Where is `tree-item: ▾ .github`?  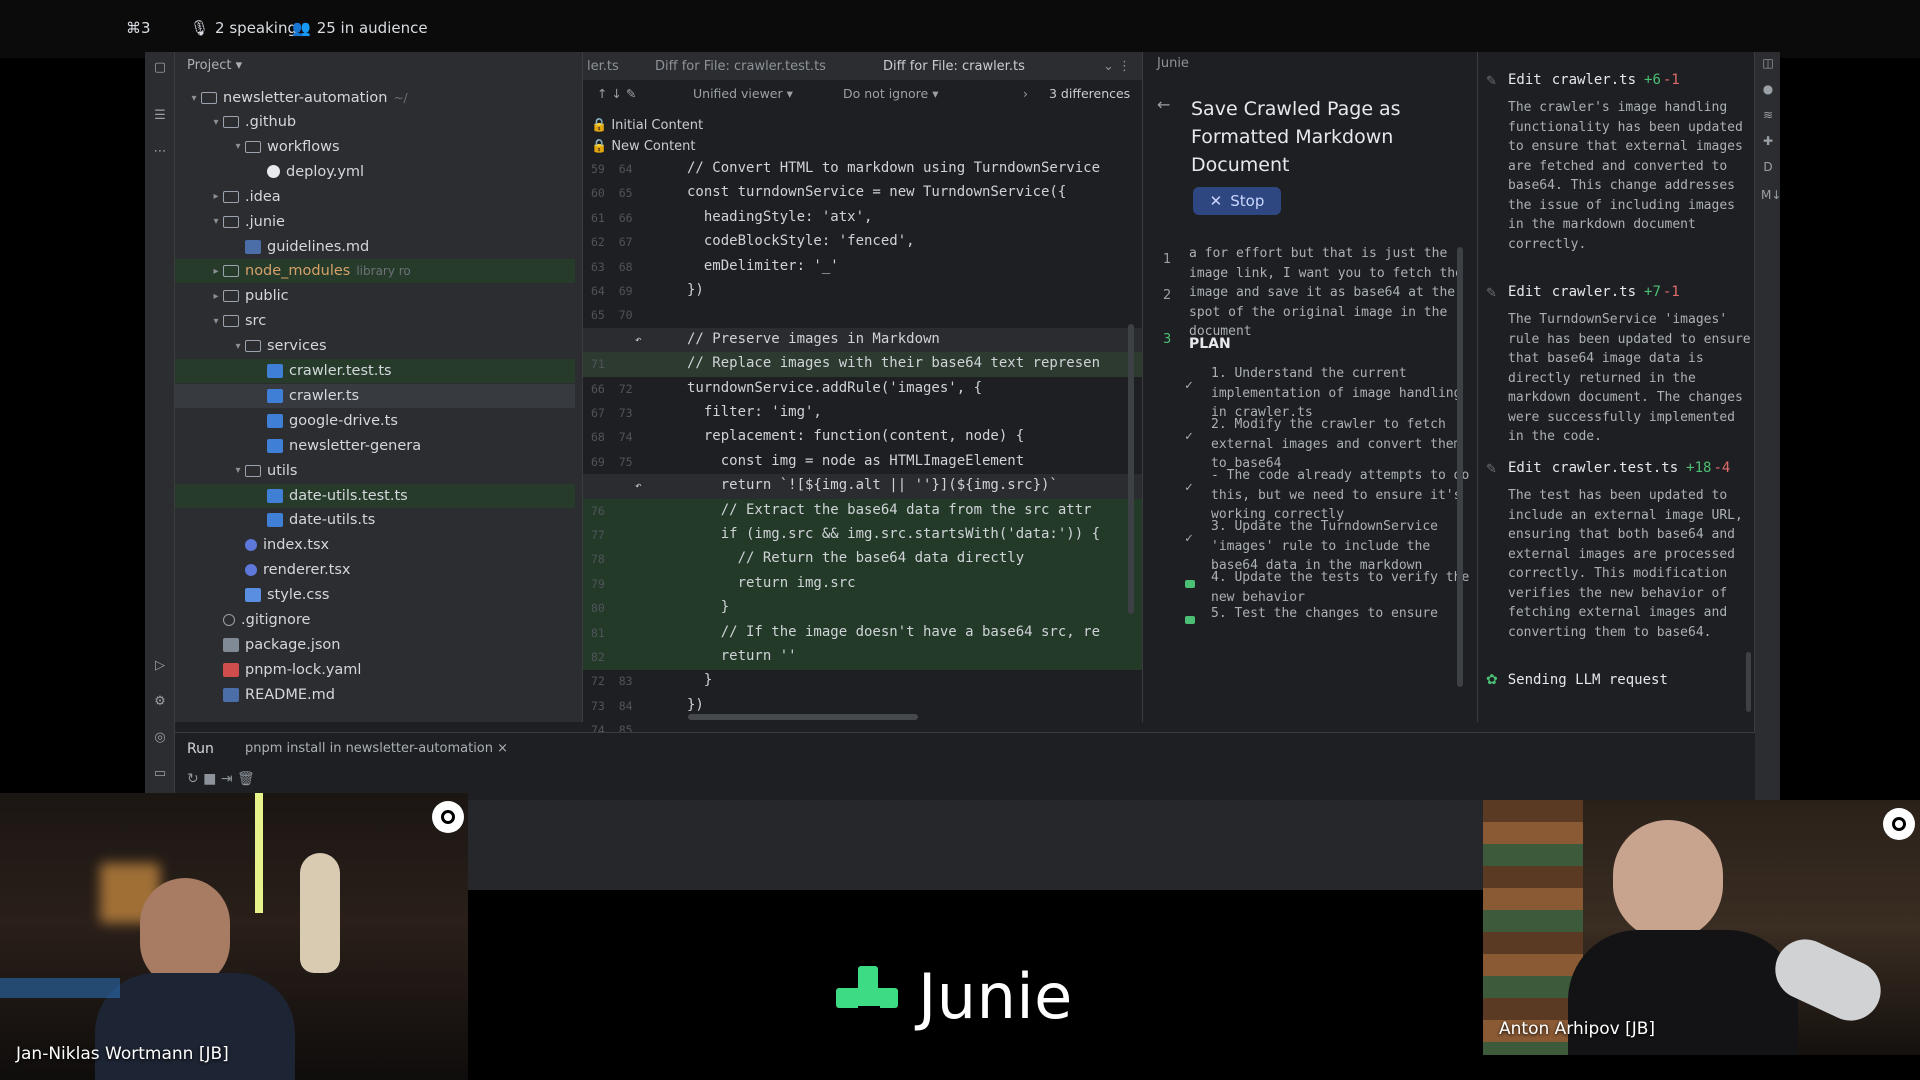
tree-item: ▾ .github is located at coordinates (375, 122).